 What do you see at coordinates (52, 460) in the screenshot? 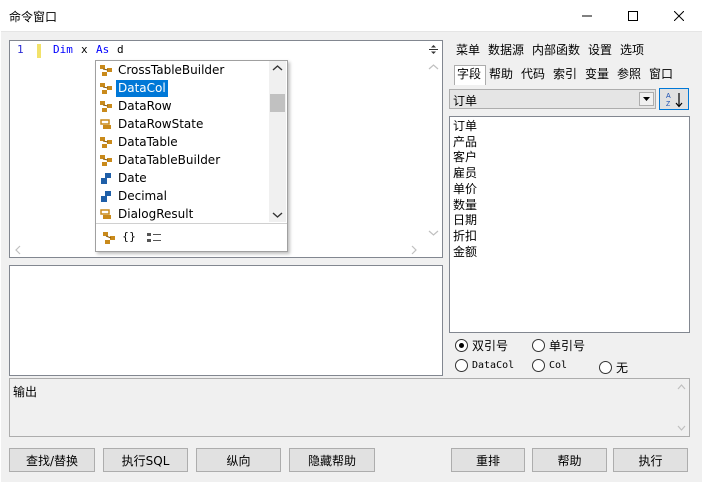
I see `find-replace-button: 查找/替换` at bounding box center [52, 460].